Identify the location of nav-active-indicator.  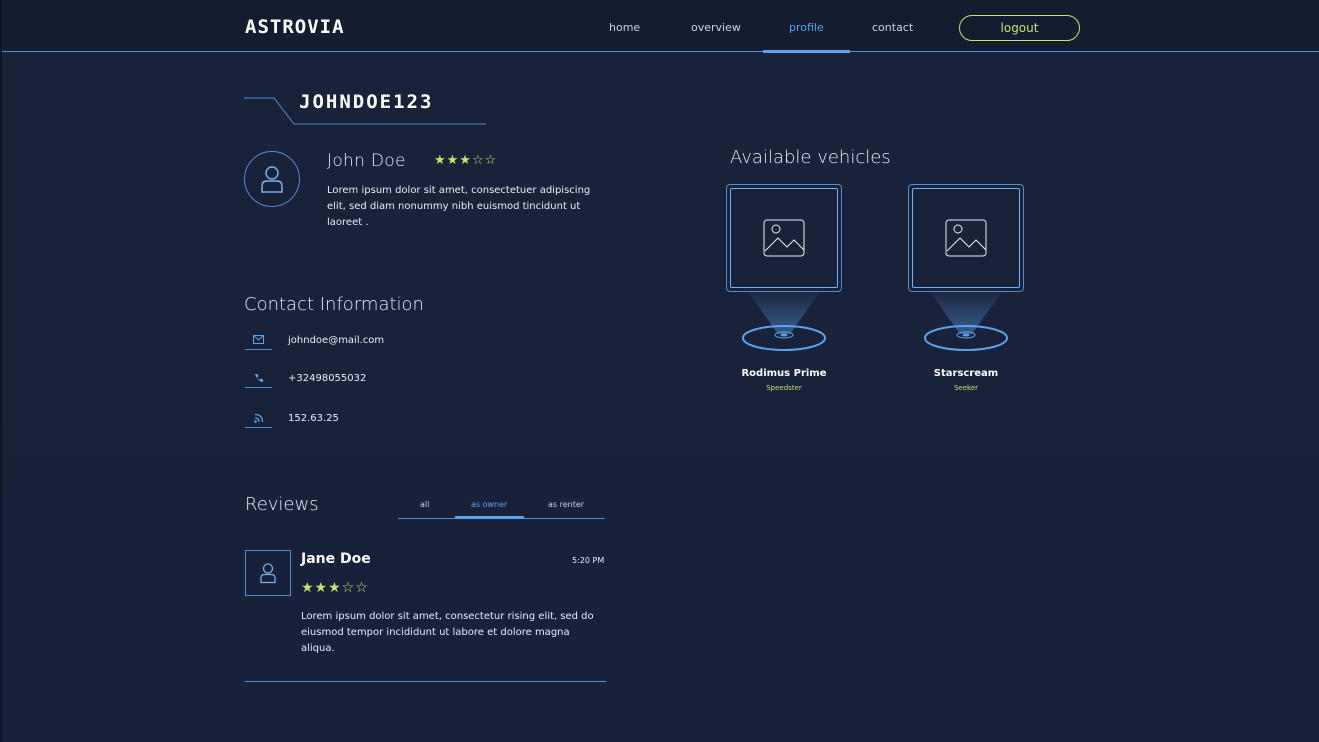
(806, 51).